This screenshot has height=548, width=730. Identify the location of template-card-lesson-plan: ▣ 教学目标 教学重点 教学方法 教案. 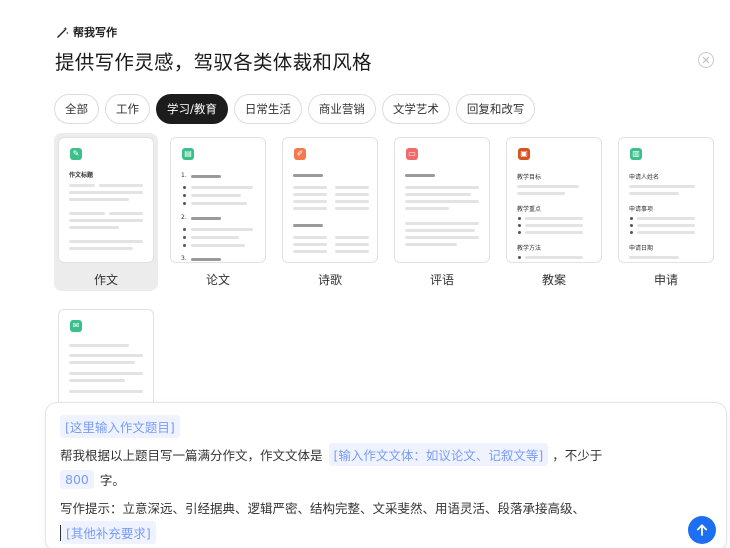
(554, 212).